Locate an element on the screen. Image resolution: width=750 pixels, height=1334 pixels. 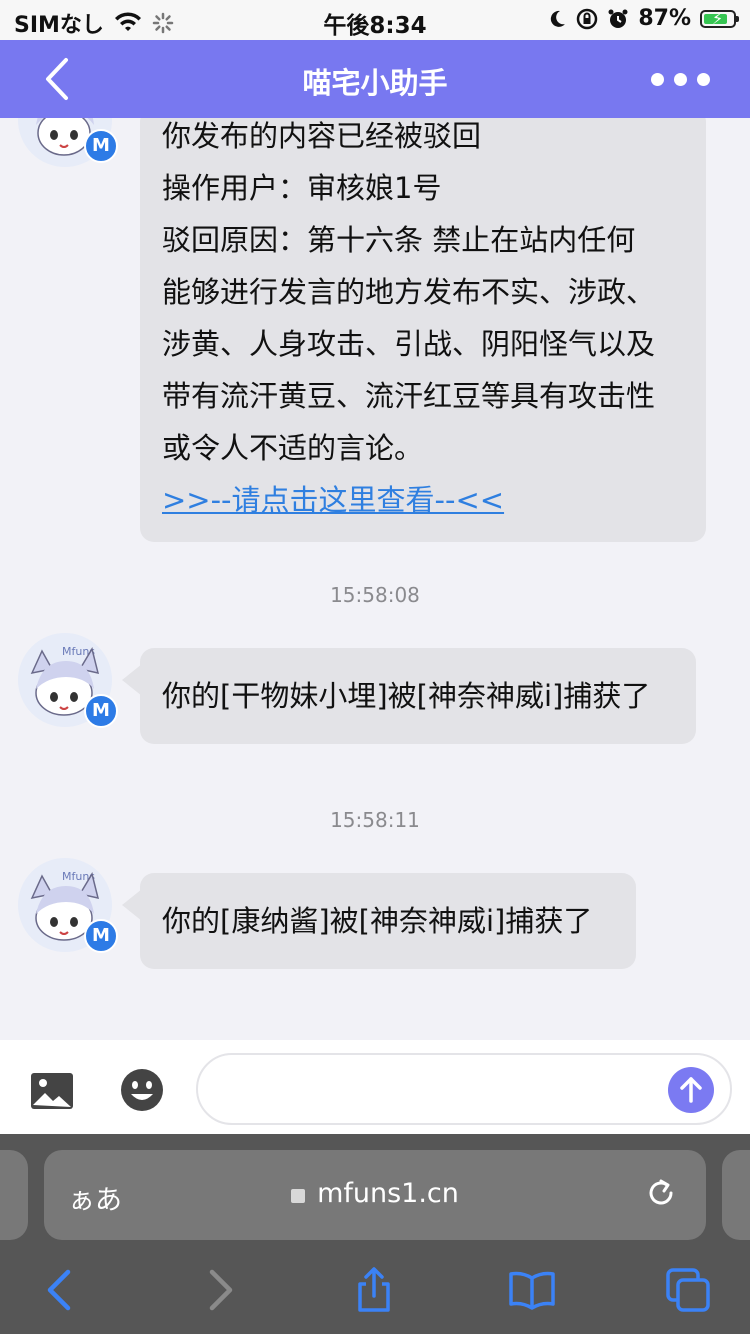
moon-icon is located at coordinates (558, 18).